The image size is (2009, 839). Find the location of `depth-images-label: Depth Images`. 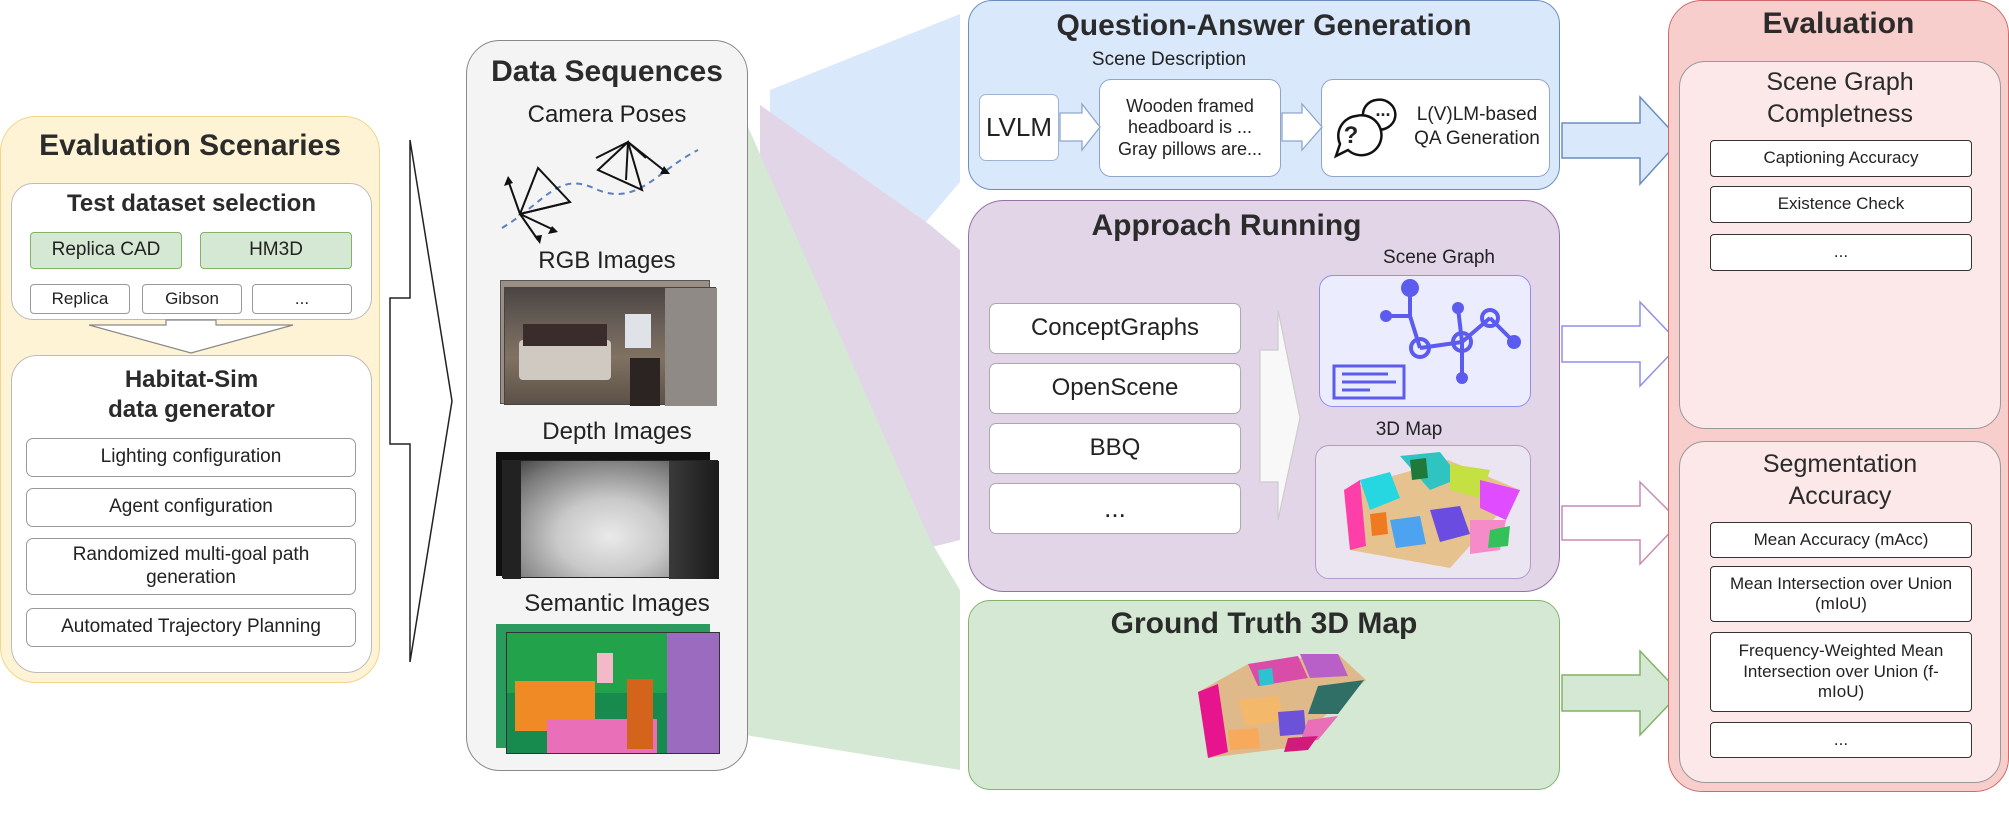

depth-images-label: Depth Images is located at coordinates (617, 431).